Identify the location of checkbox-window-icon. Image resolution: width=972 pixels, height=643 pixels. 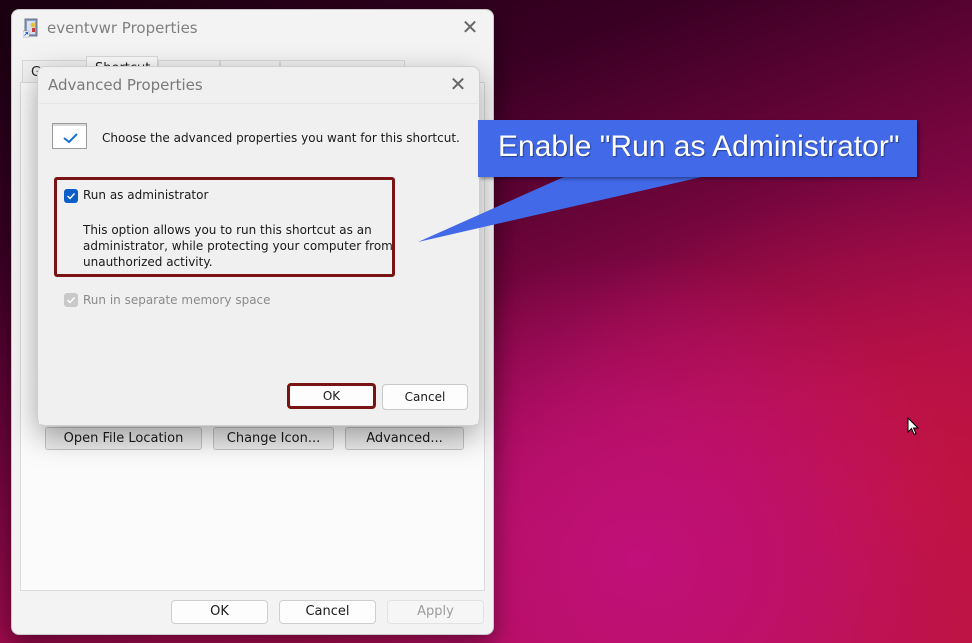
(69, 136).